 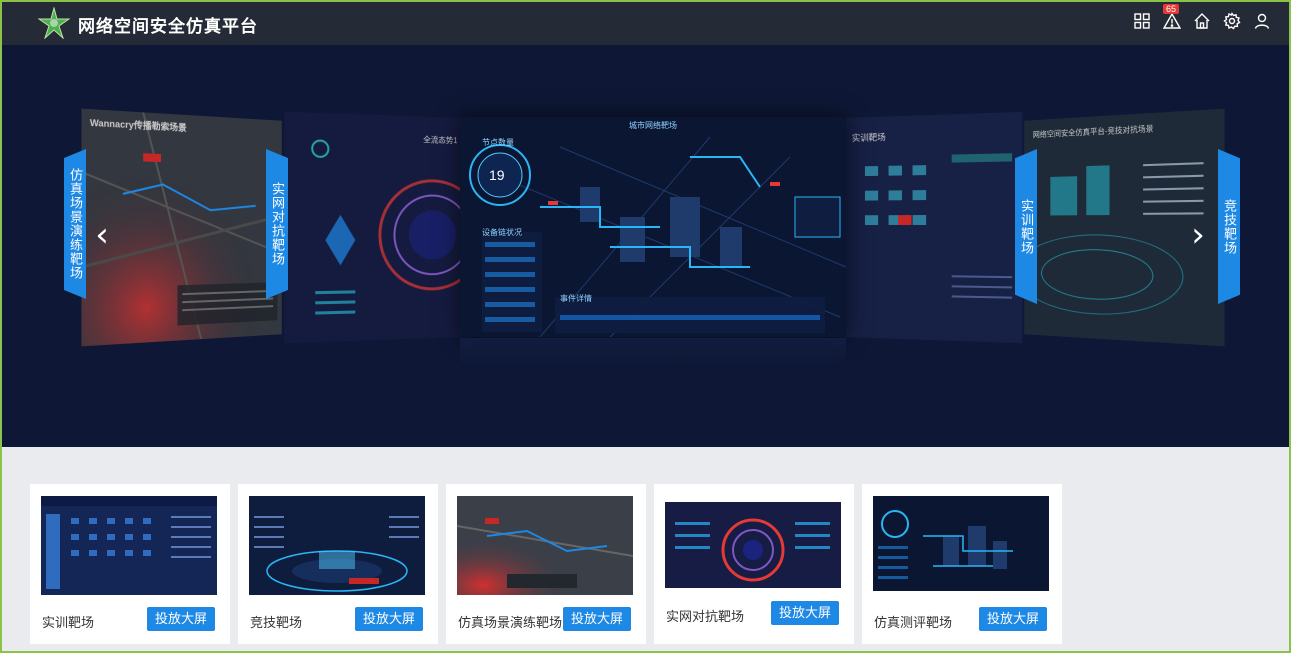 I want to click on right-title: 实训靶场, so click(x=868, y=138).